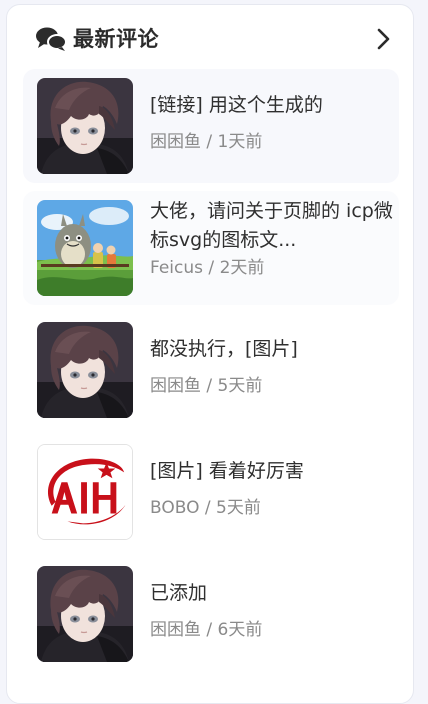 This screenshot has width=428, height=704. I want to click on comment-item: 都没执行，[图片] 困困鱼 / 5天前, so click(211, 370).